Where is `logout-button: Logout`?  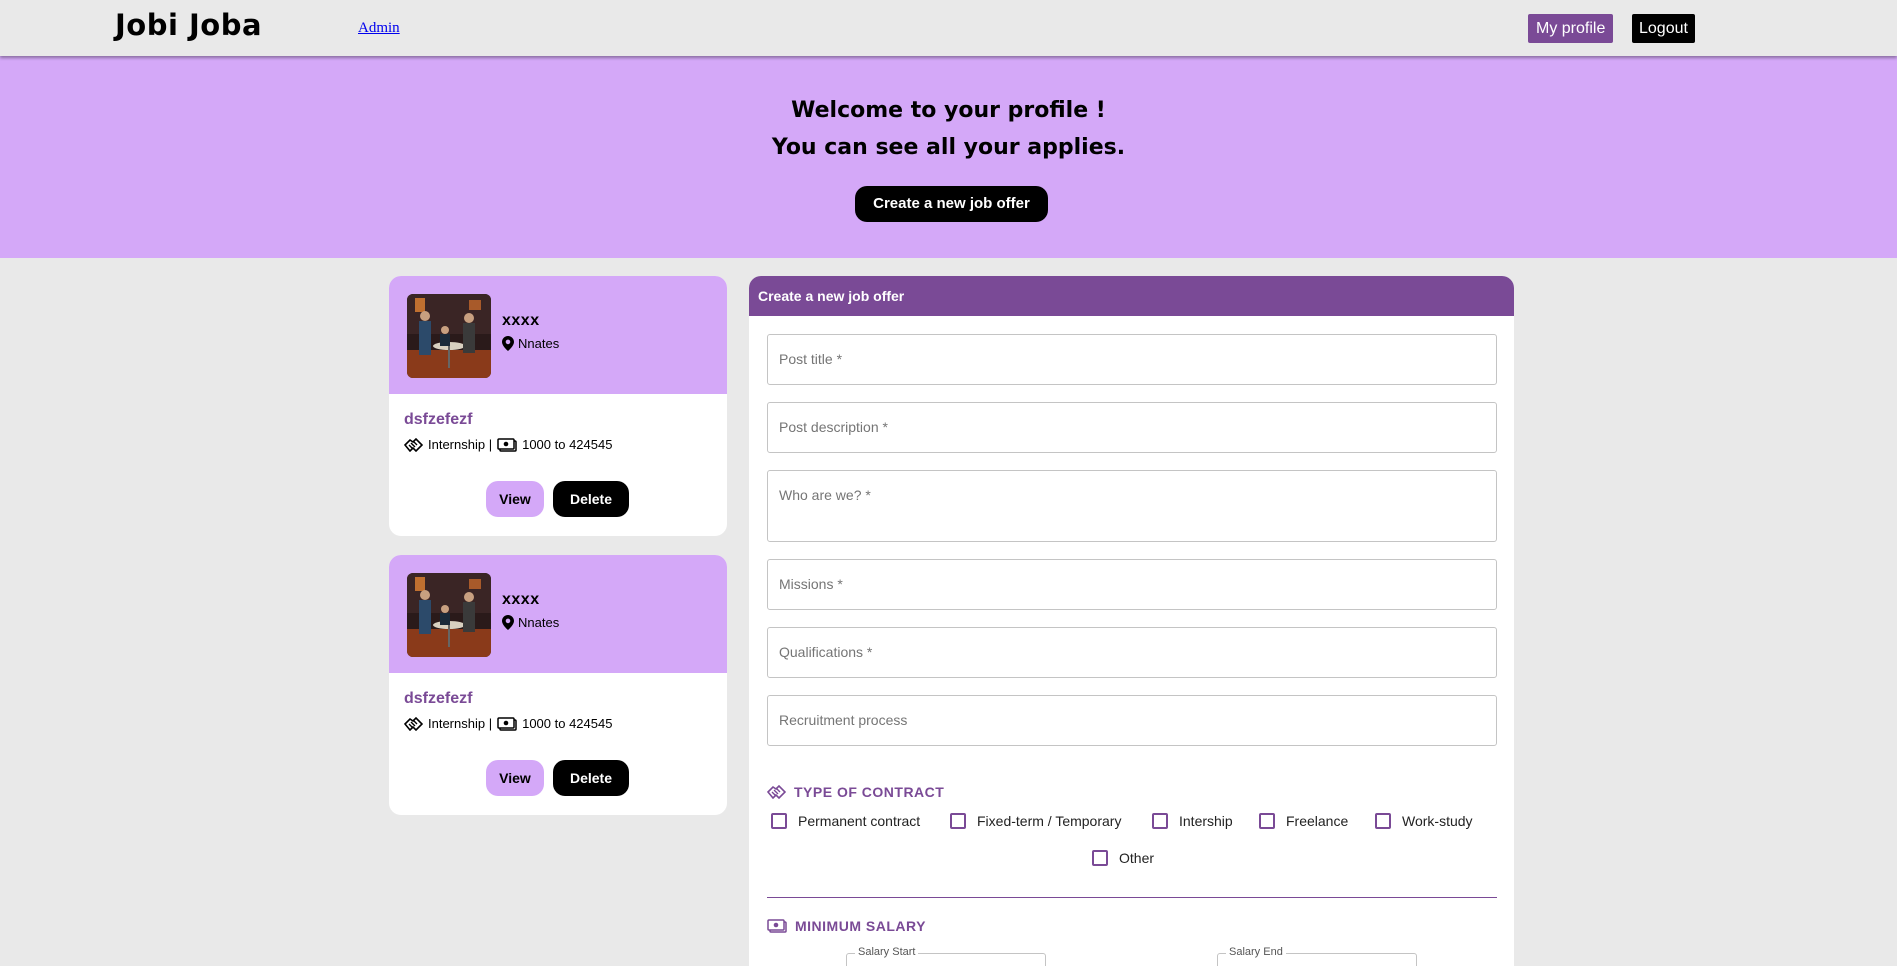 logout-button: Logout is located at coordinates (1663, 28).